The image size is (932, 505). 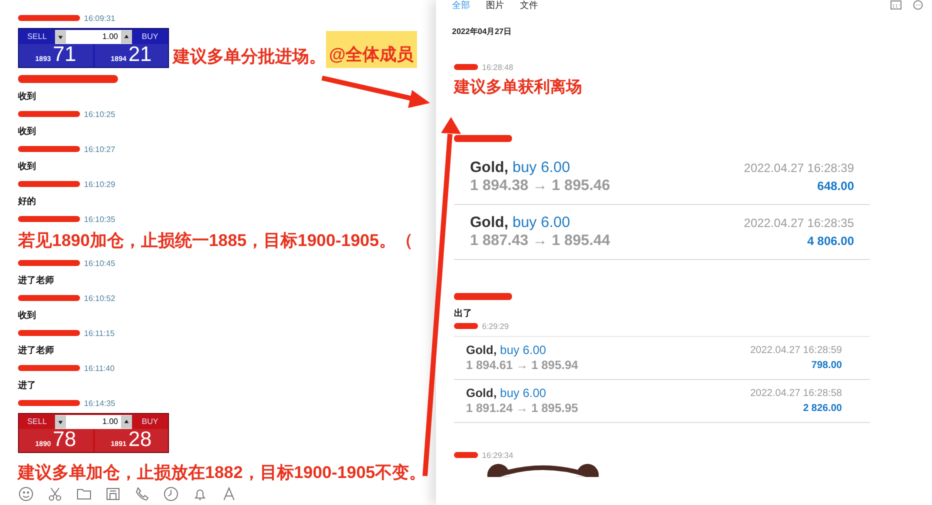 I want to click on message-time: 16:09:31, so click(x=100, y=18).